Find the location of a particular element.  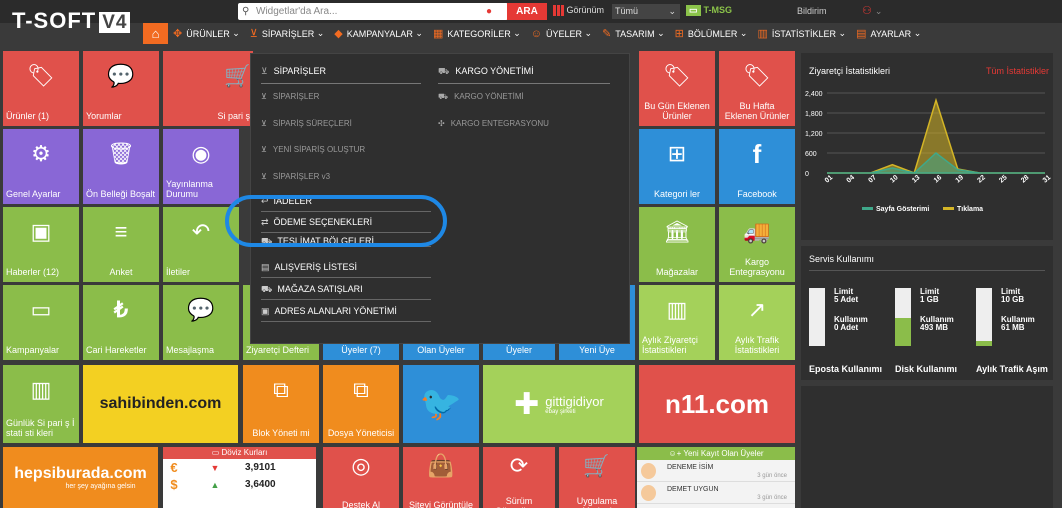

dropdown-item: ✣ KARGO ENTEGRASYONU is located at coordinates (524, 130).